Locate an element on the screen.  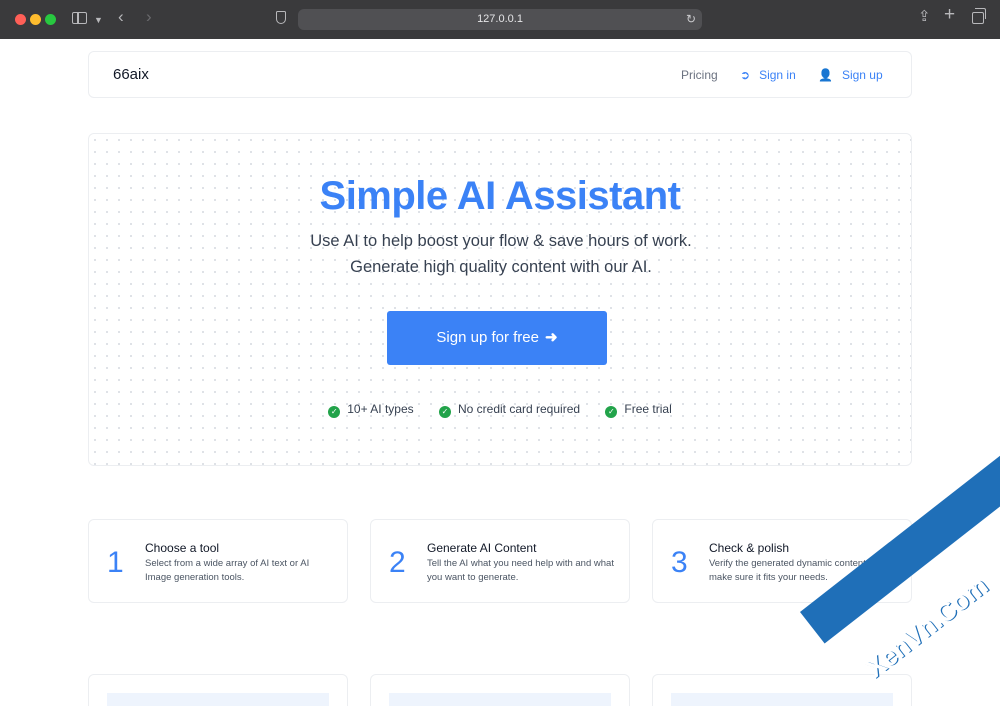
feature-item: ✓ Free trial is located at coordinates (638, 410).